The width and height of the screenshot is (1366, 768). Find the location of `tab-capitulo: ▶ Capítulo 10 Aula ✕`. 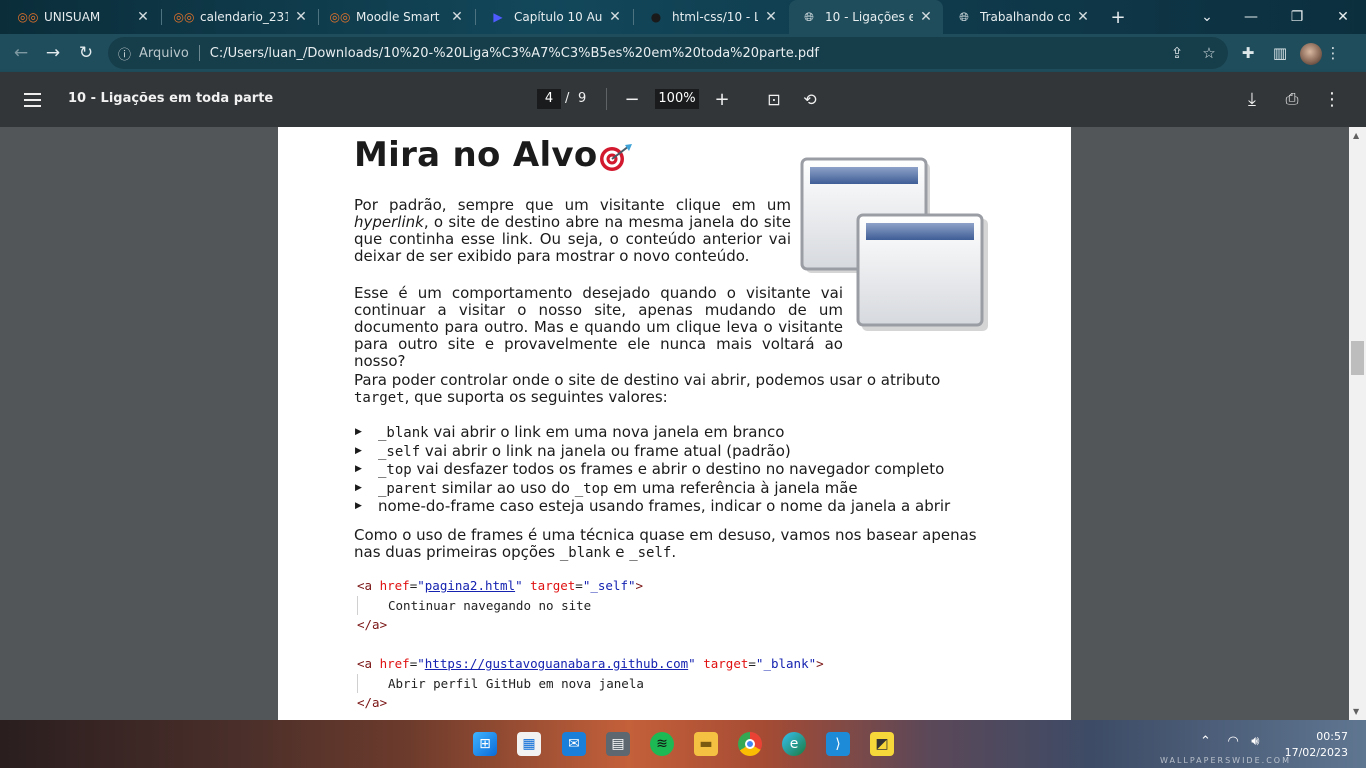

tab-capitulo: ▶ Capítulo 10 Aula ✕ is located at coordinates (555, 17).